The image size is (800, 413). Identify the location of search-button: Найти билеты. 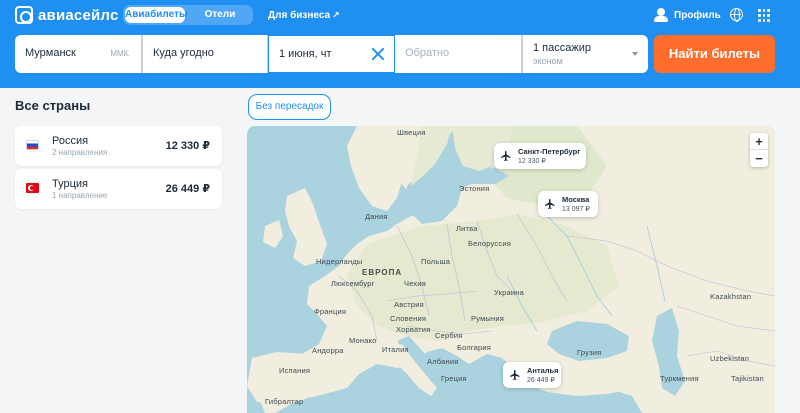
(714, 54).